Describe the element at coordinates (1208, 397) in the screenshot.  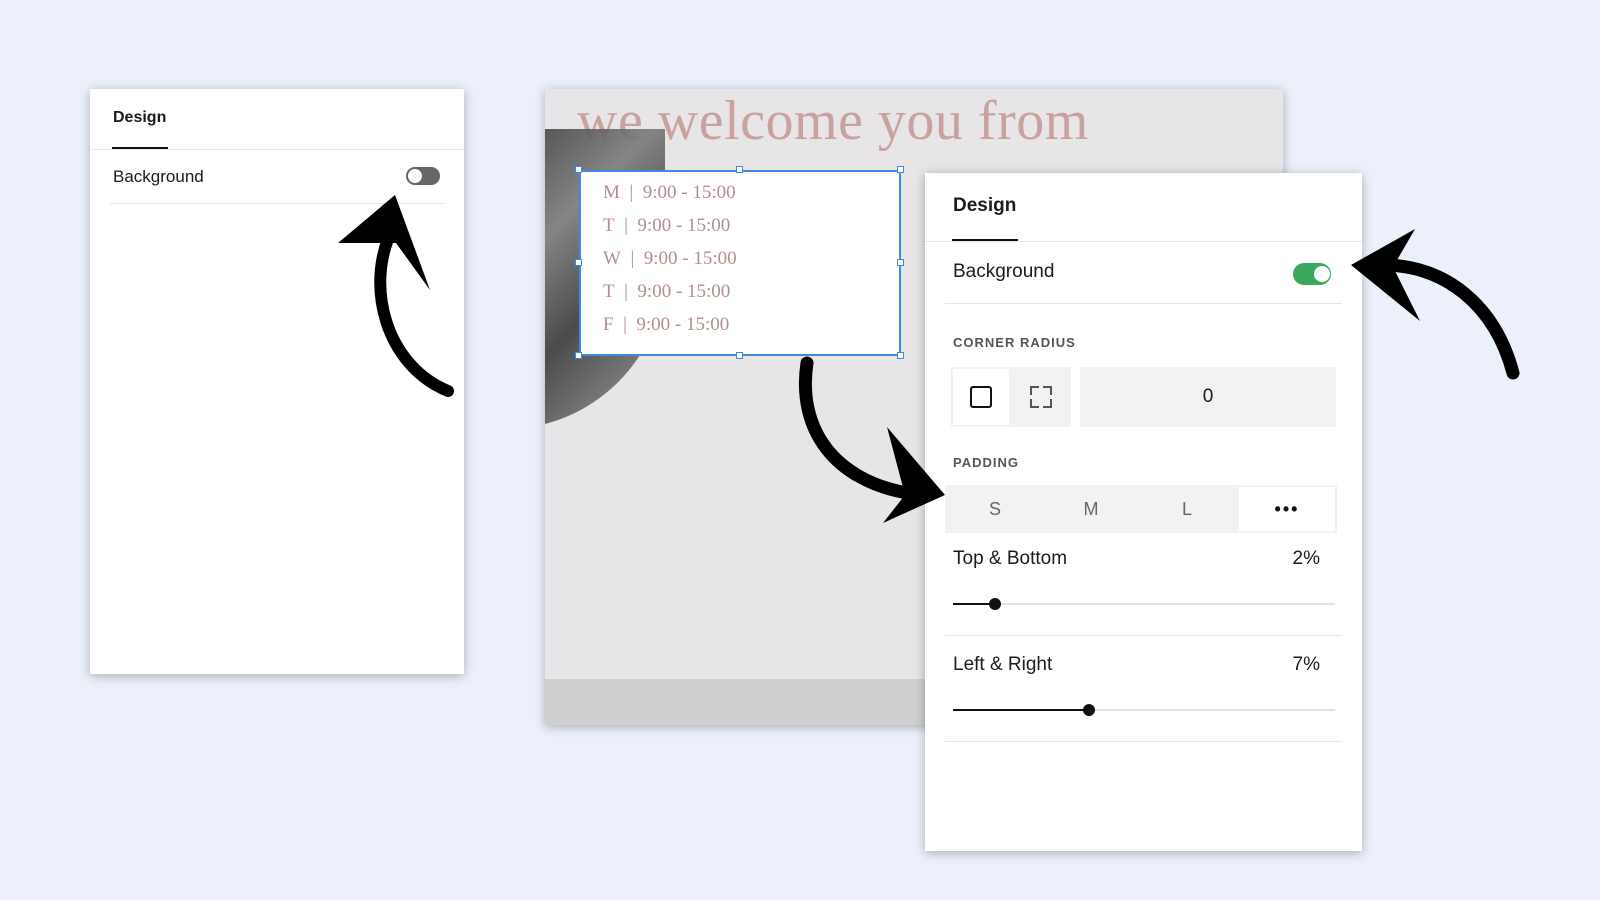
I see `corner-radius-input: 0` at that location.